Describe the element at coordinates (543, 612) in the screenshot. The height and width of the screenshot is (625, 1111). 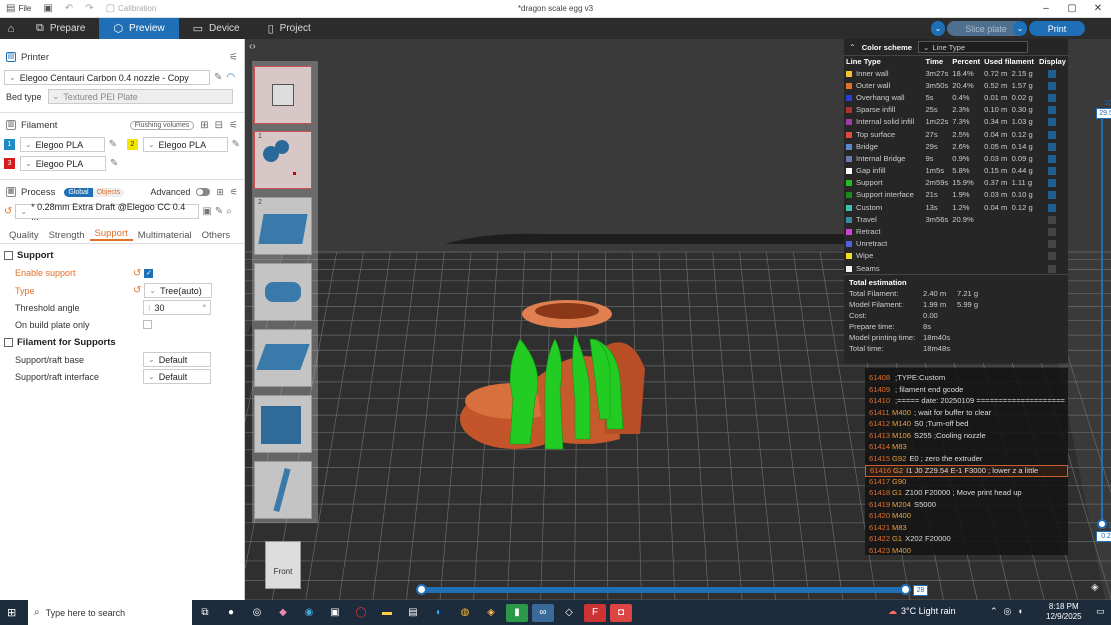
I see `orca-slicer-icon: ∞` at that location.